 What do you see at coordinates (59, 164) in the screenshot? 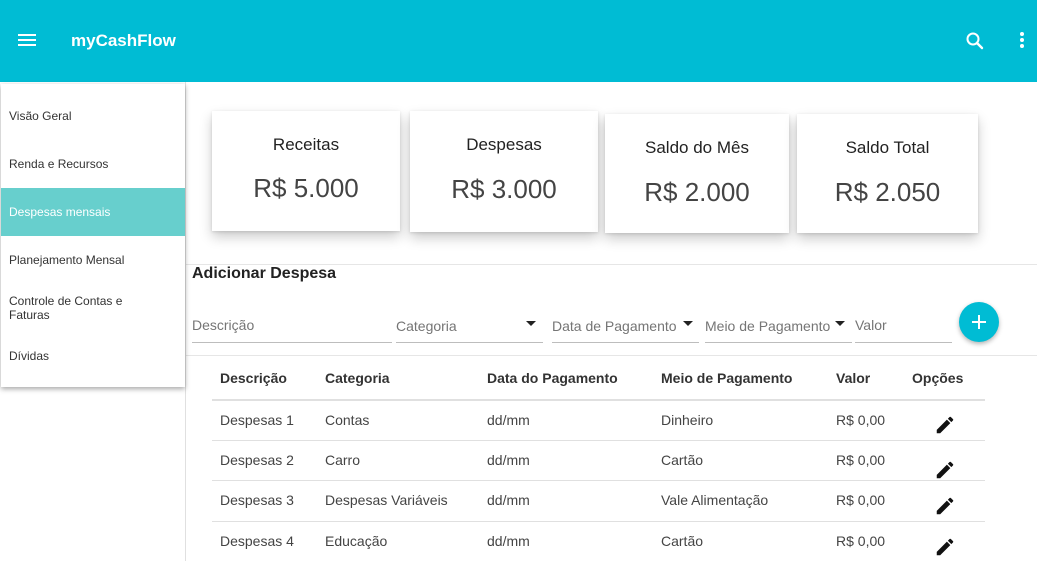
I see `sidebar-item-label: Renda e Recursos` at bounding box center [59, 164].